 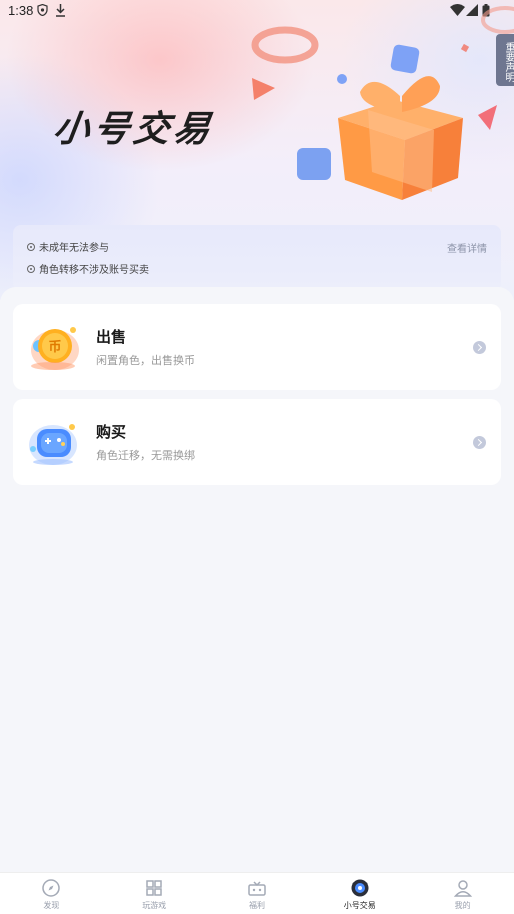 What do you see at coordinates (257, 442) in the screenshot?
I see `buy-card: 购买 角色迁移，无需换绑` at bounding box center [257, 442].